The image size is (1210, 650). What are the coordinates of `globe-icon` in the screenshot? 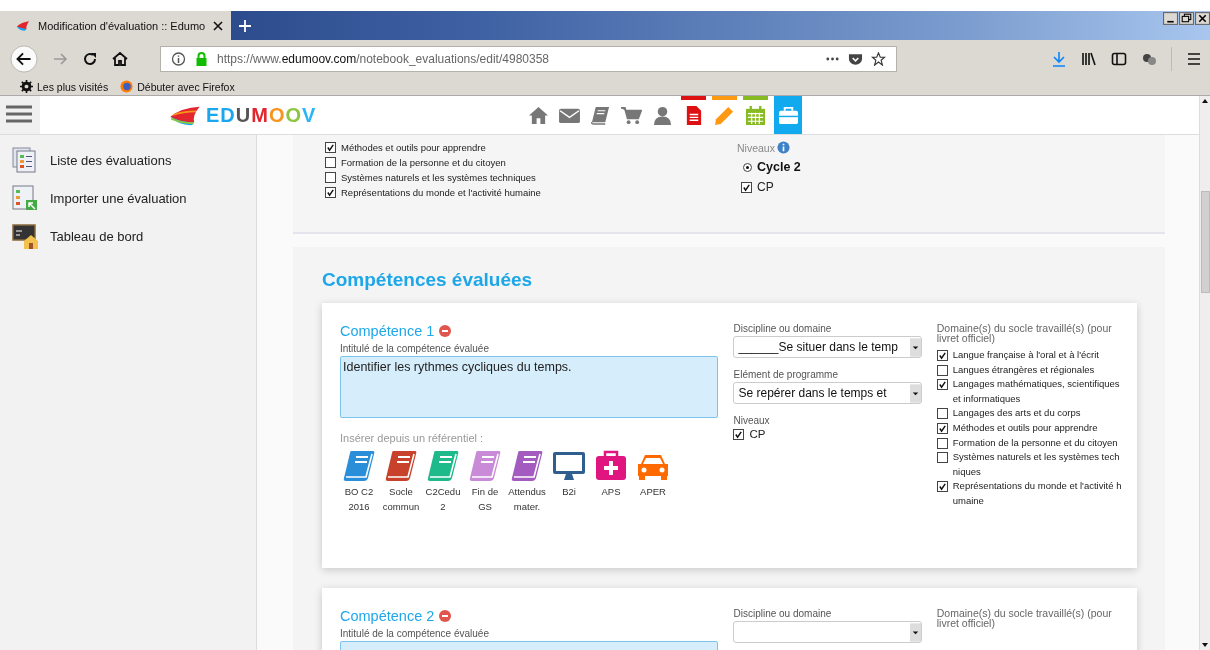 It's located at (127, 86).